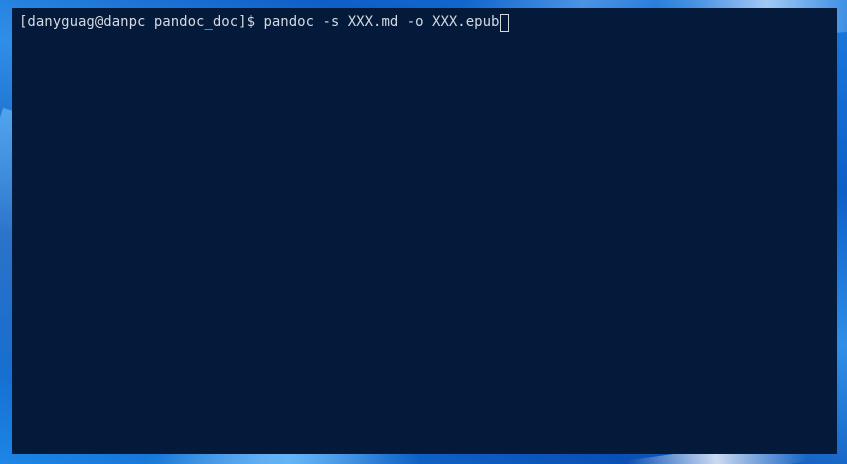  I want to click on command-text: pandoc -s XXX.md -o XXX.epub, so click(381, 22).